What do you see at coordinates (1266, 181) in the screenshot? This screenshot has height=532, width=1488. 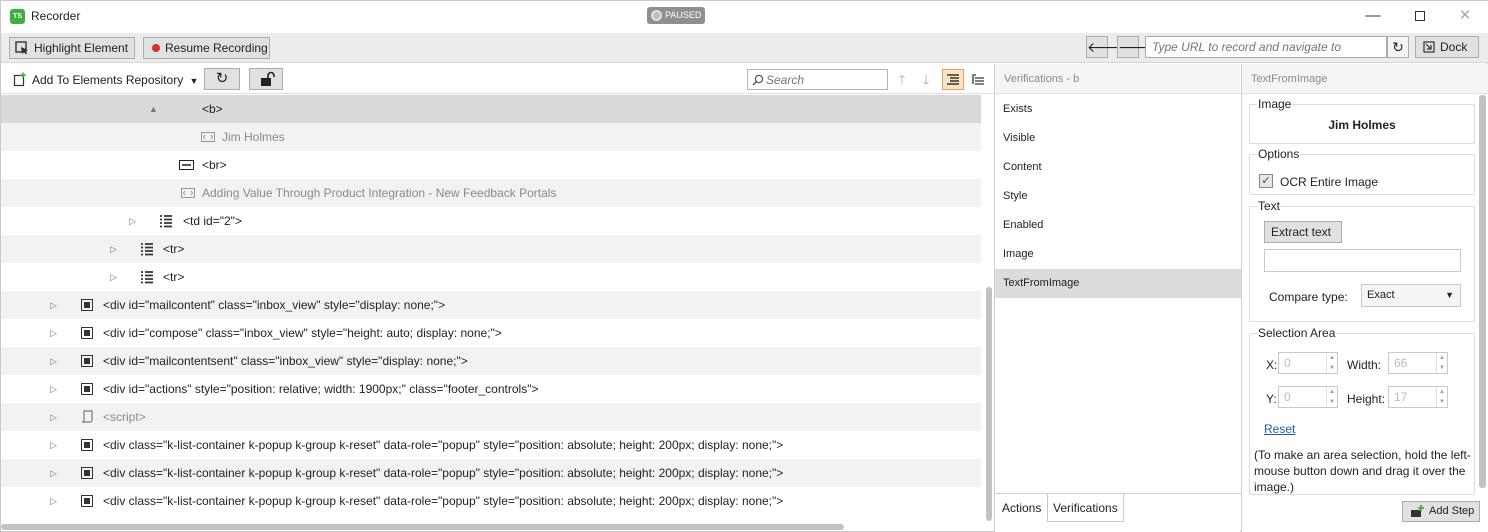 I see `ocr-checkbox: ✓` at bounding box center [1266, 181].